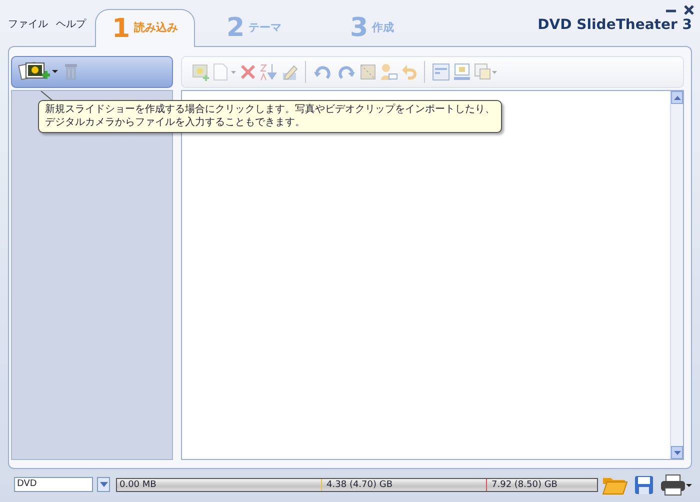 This screenshot has height=502, width=700. I want to click on scroll-down-button, so click(677, 452).